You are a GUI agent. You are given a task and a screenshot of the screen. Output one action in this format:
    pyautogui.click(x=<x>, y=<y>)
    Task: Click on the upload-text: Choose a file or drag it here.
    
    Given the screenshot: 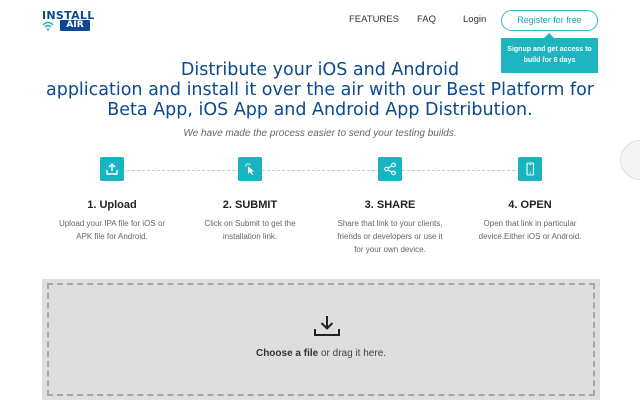 What is the action you would take?
    pyautogui.click(x=321, y=353)
    